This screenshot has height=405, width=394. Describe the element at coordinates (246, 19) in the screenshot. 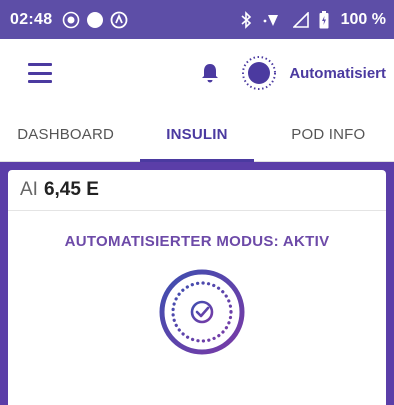

I see `bluetooth-icon` at that location.